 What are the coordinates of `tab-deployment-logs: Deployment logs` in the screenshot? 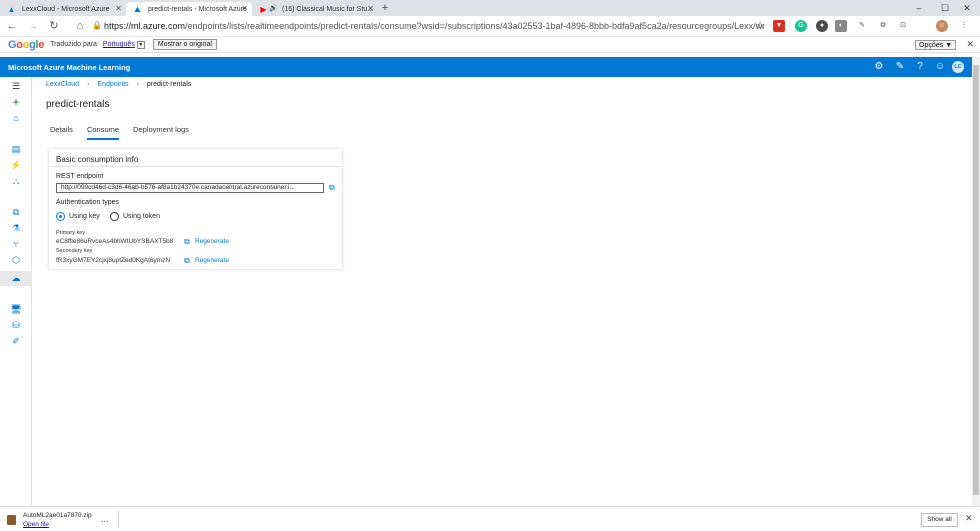 It's located at (161, 132).